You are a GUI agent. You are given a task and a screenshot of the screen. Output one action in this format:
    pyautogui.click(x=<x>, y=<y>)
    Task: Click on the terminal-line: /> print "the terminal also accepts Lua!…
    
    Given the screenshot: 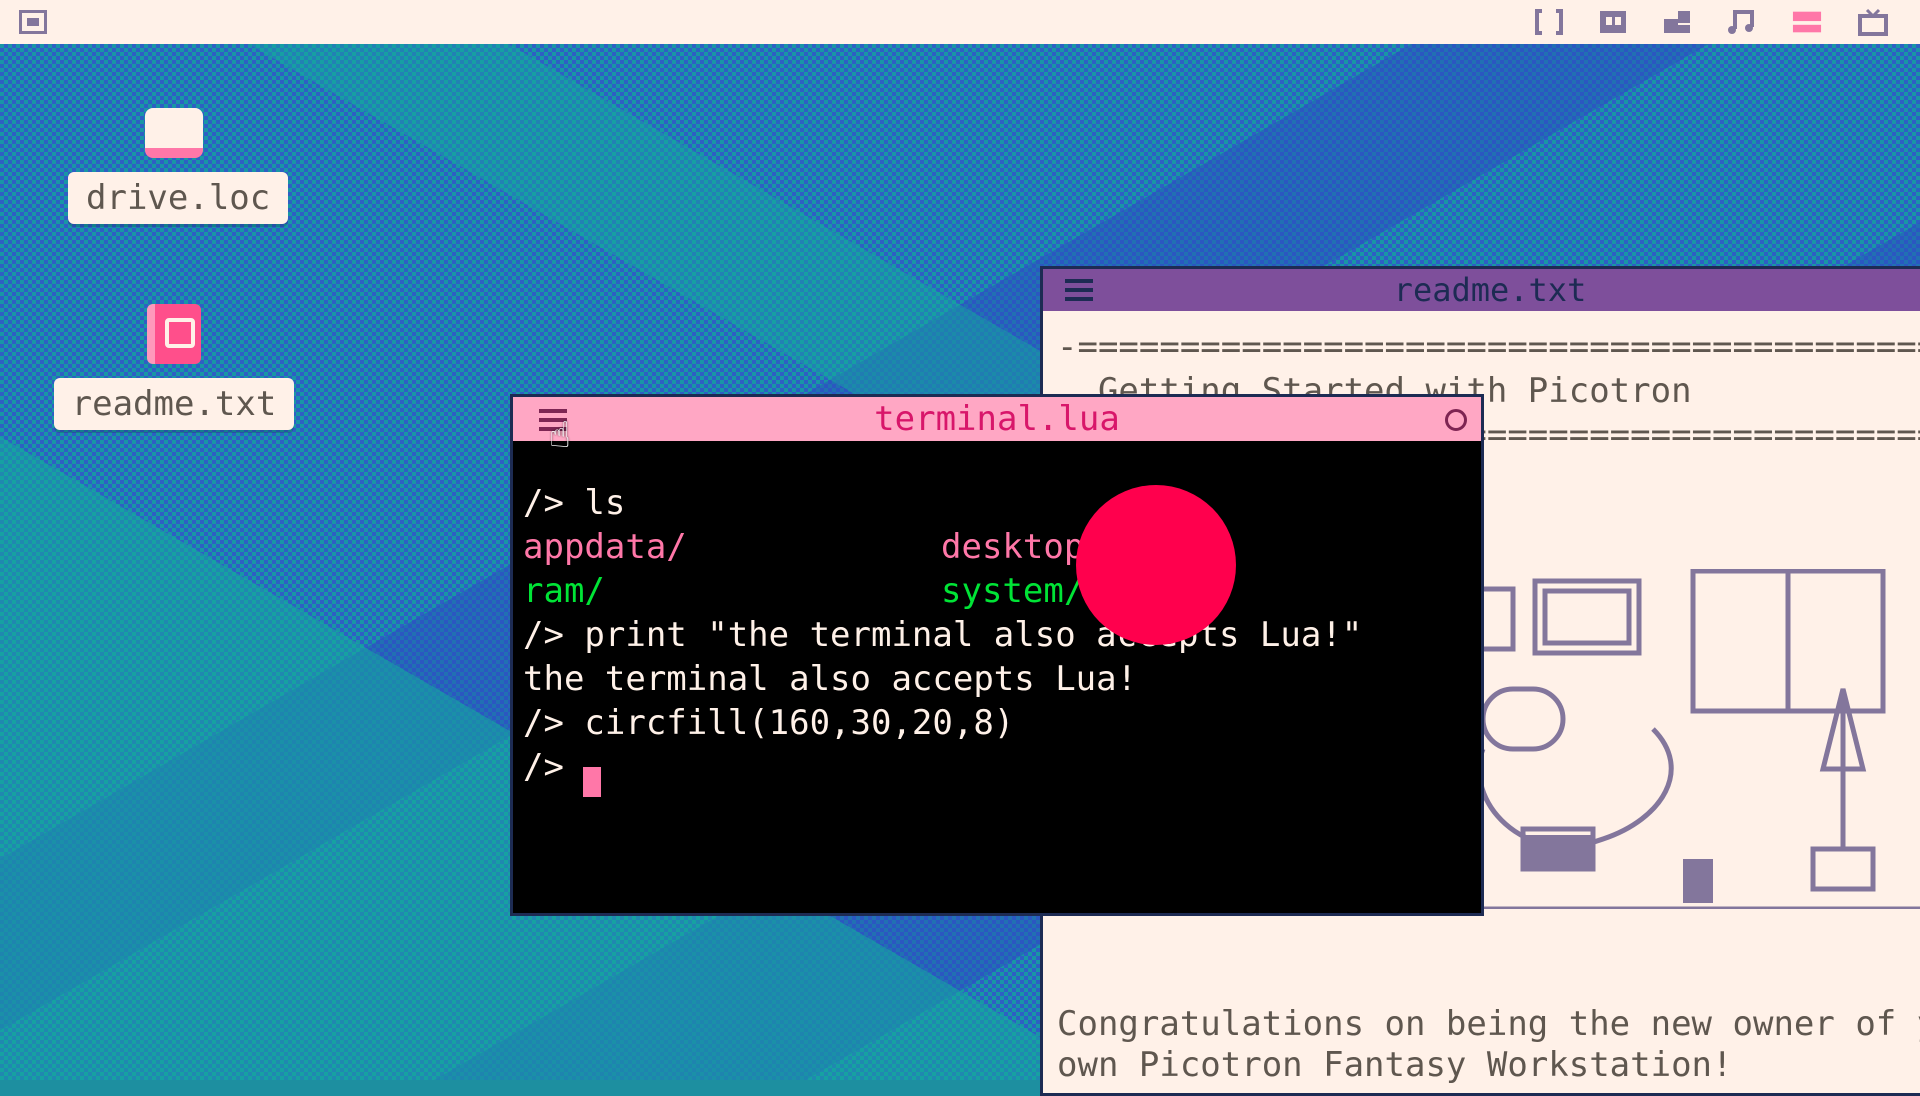 What is the action you would take?
    pyautogui.click(x=943, y=635)
    